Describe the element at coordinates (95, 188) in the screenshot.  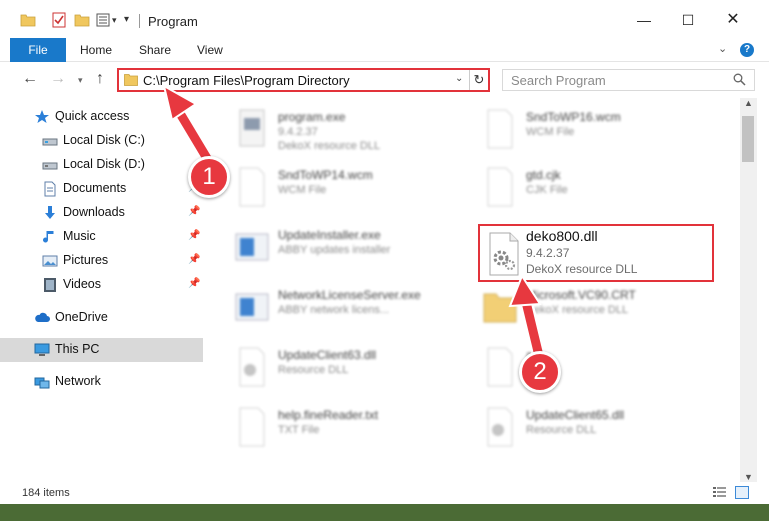
I see `sidebar-item-label: Documents` at that location.